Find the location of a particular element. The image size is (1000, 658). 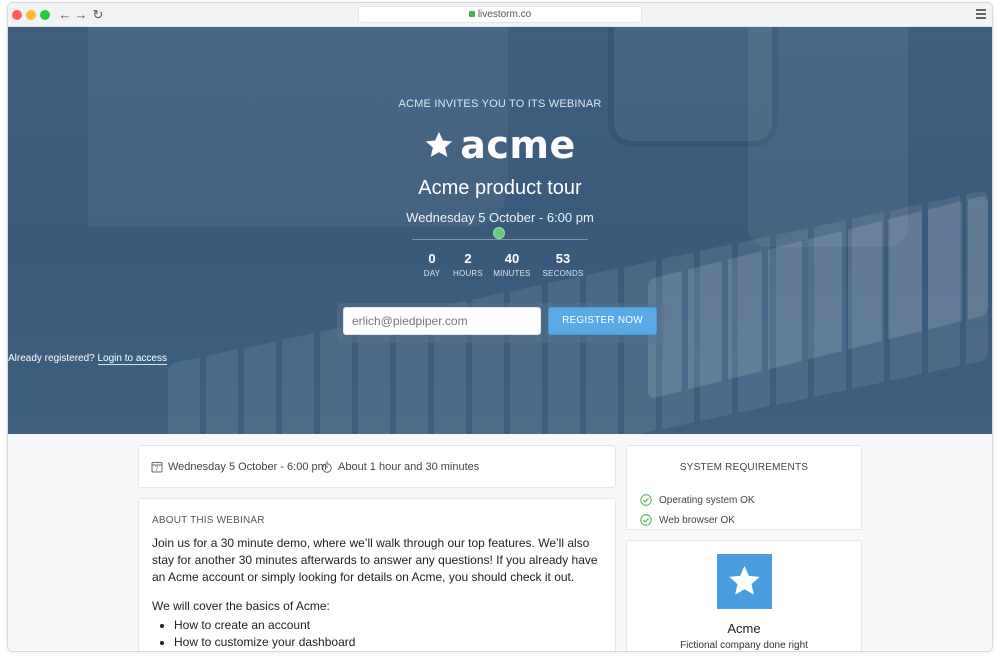

countdown-hours: 2 HOURS is located at coordinates (468, 264).